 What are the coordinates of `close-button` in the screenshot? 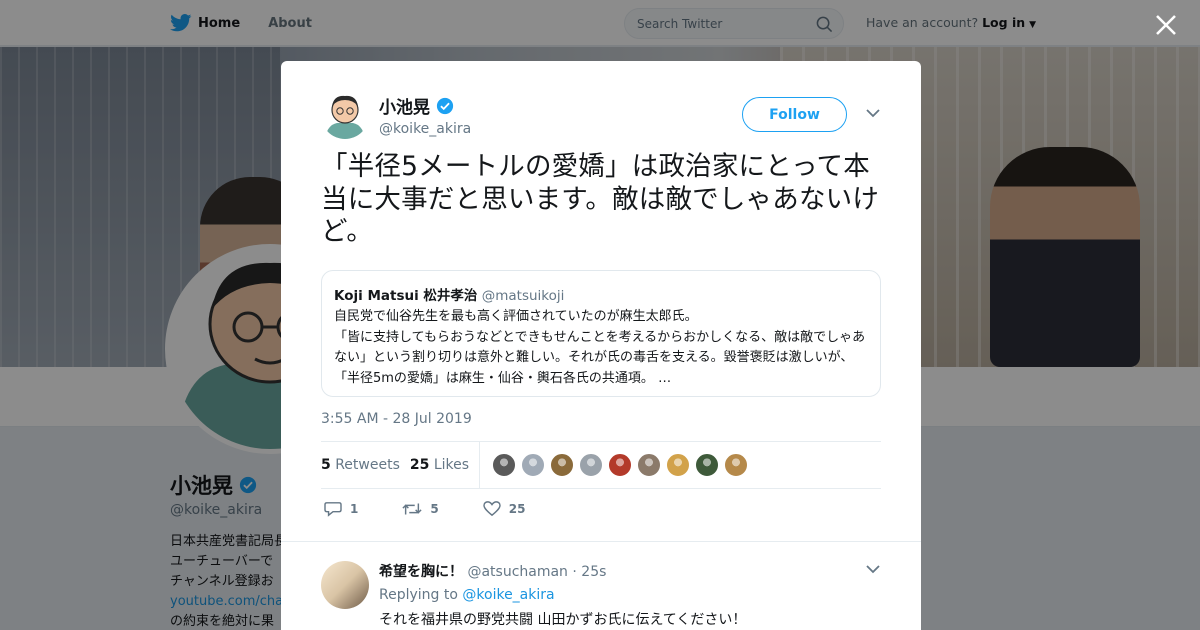 It's located at (1166, 25).